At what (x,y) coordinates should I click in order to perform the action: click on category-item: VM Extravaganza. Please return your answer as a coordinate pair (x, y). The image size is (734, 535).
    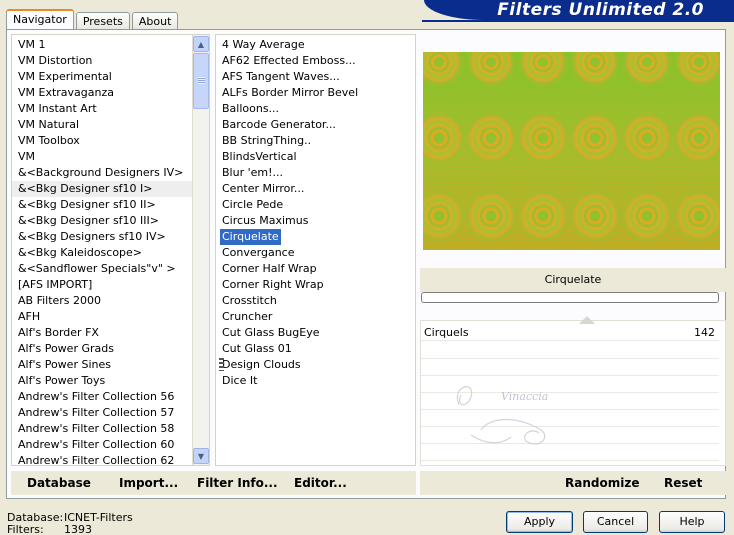
    Looking at the image, I should click on (110, 93).